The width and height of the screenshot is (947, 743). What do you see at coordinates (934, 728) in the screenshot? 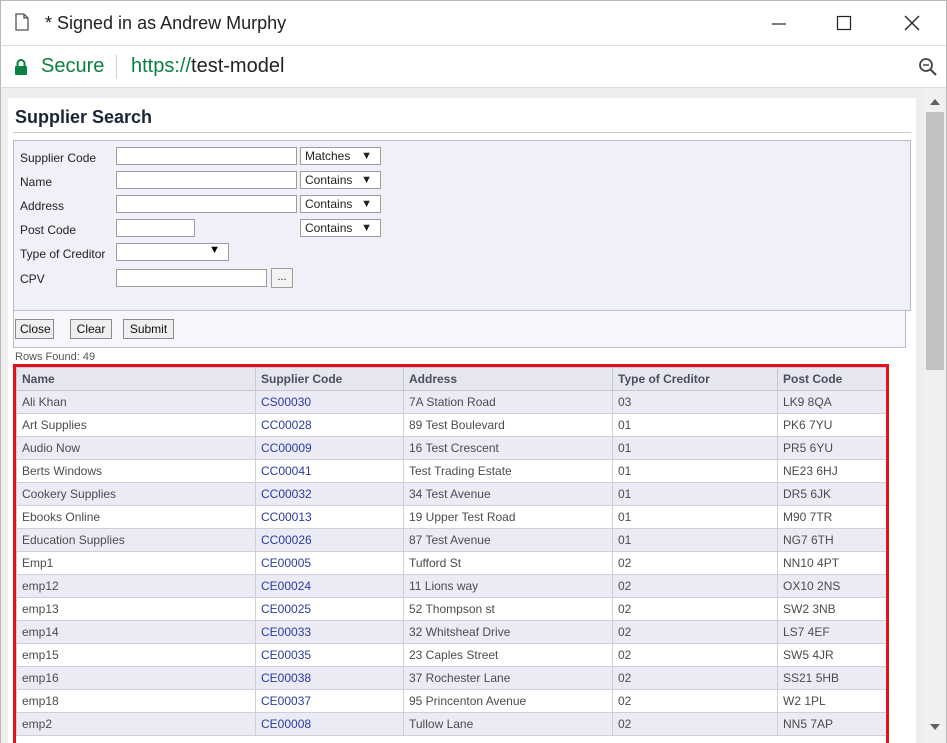
I see `scroll-down-button` at bounding box center [934, 728].